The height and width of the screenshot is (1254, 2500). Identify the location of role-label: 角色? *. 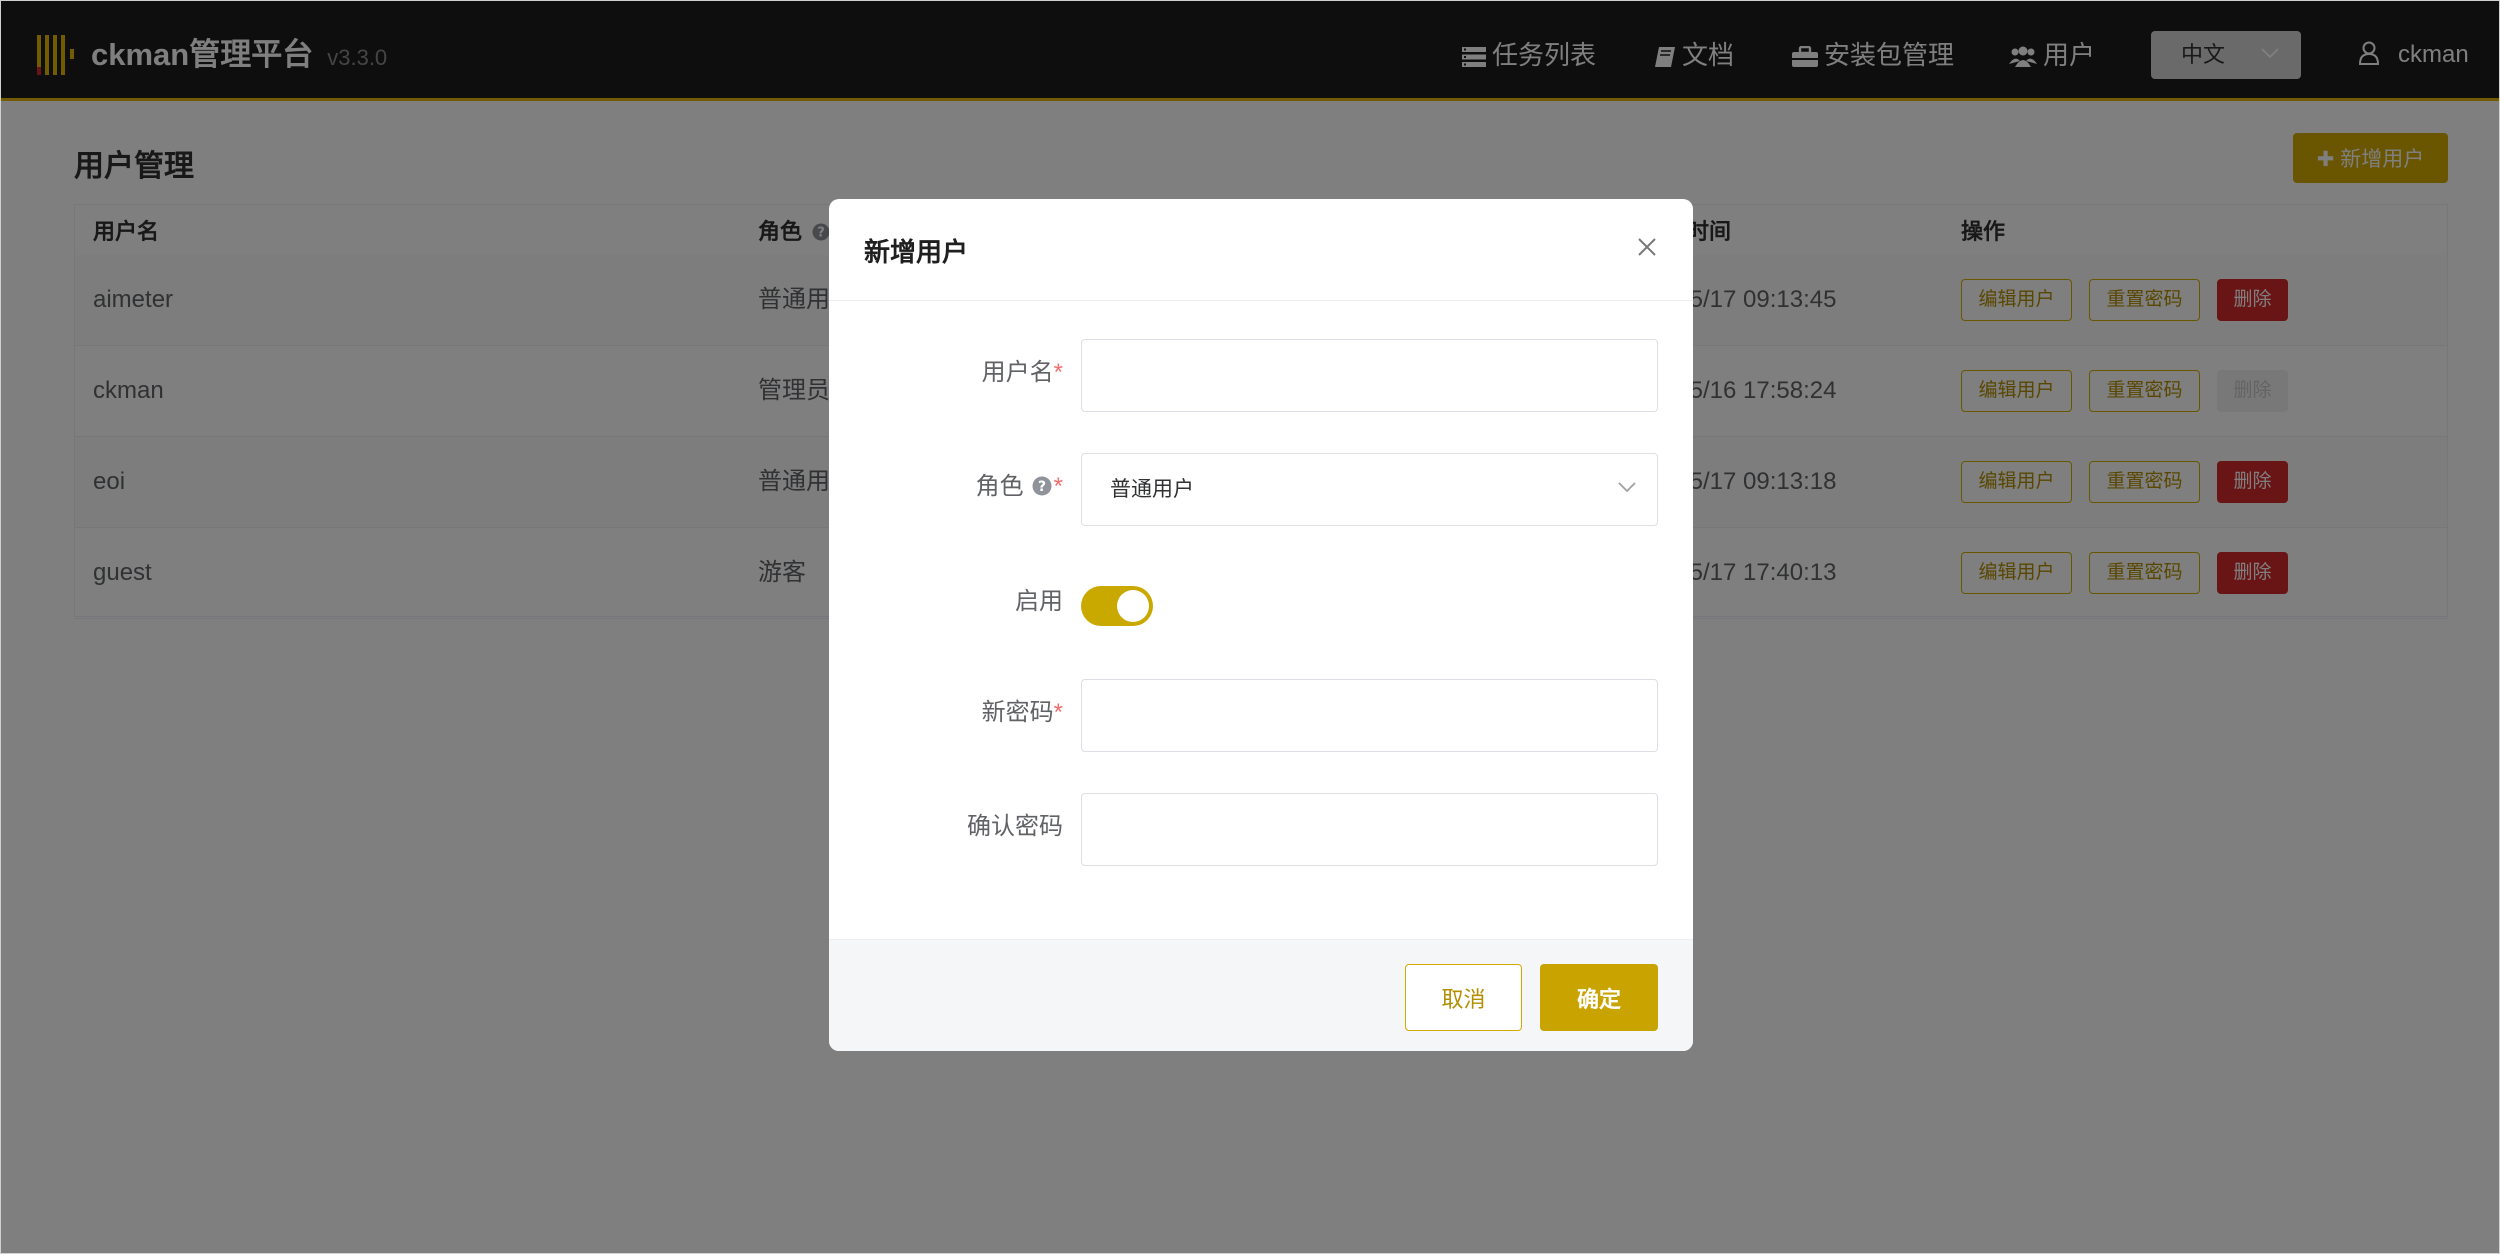
(1019, 487).